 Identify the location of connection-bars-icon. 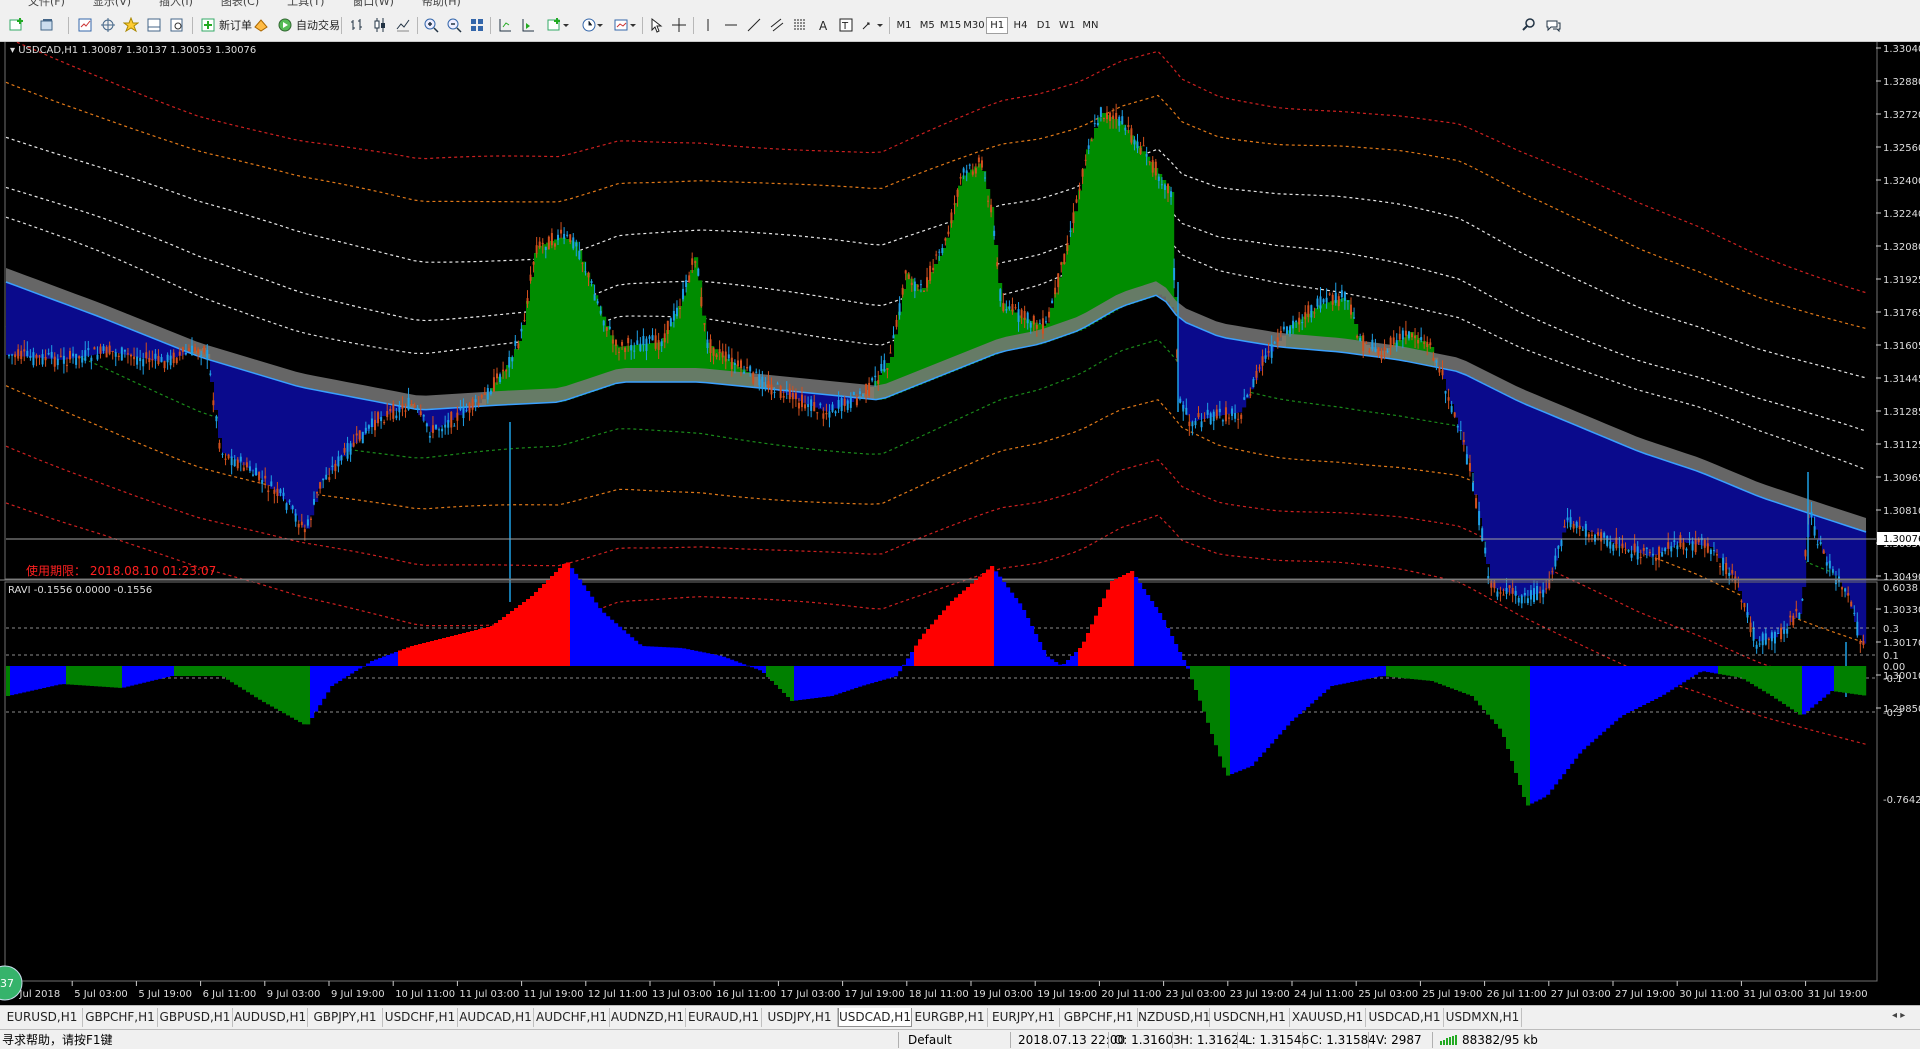
(1449, 1041).